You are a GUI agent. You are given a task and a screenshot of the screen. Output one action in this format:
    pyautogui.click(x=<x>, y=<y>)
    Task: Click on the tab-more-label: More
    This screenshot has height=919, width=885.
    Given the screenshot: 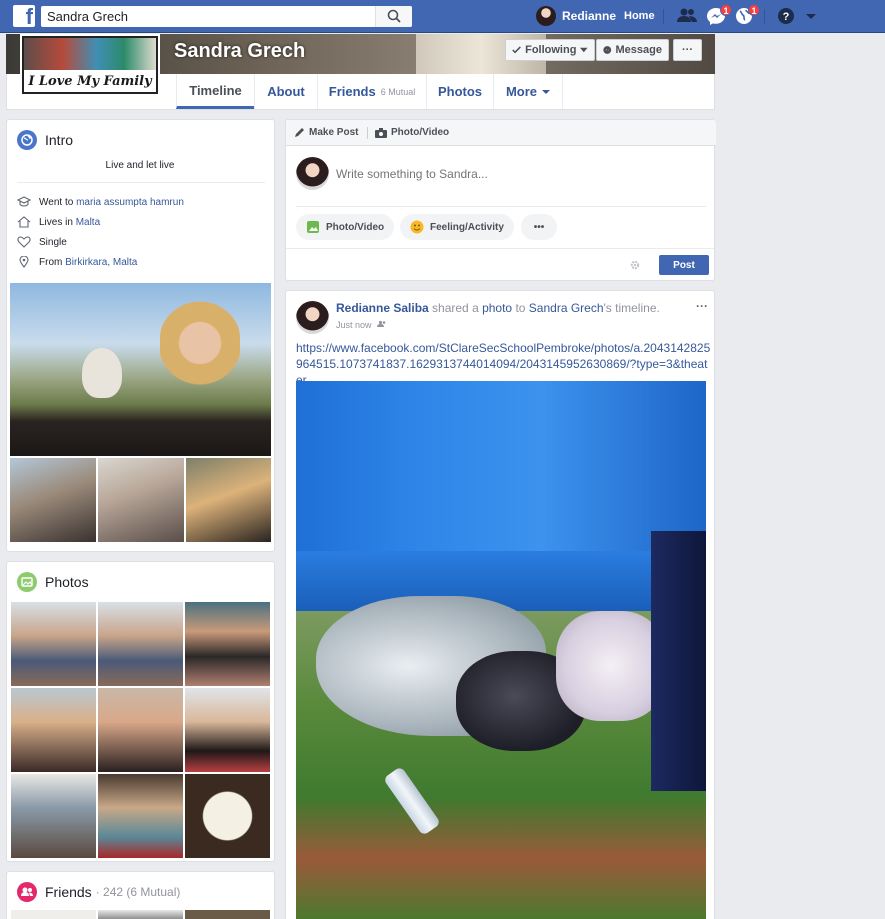 What is the action you would take?
    pyautogui.click(x=521, y=91)
    